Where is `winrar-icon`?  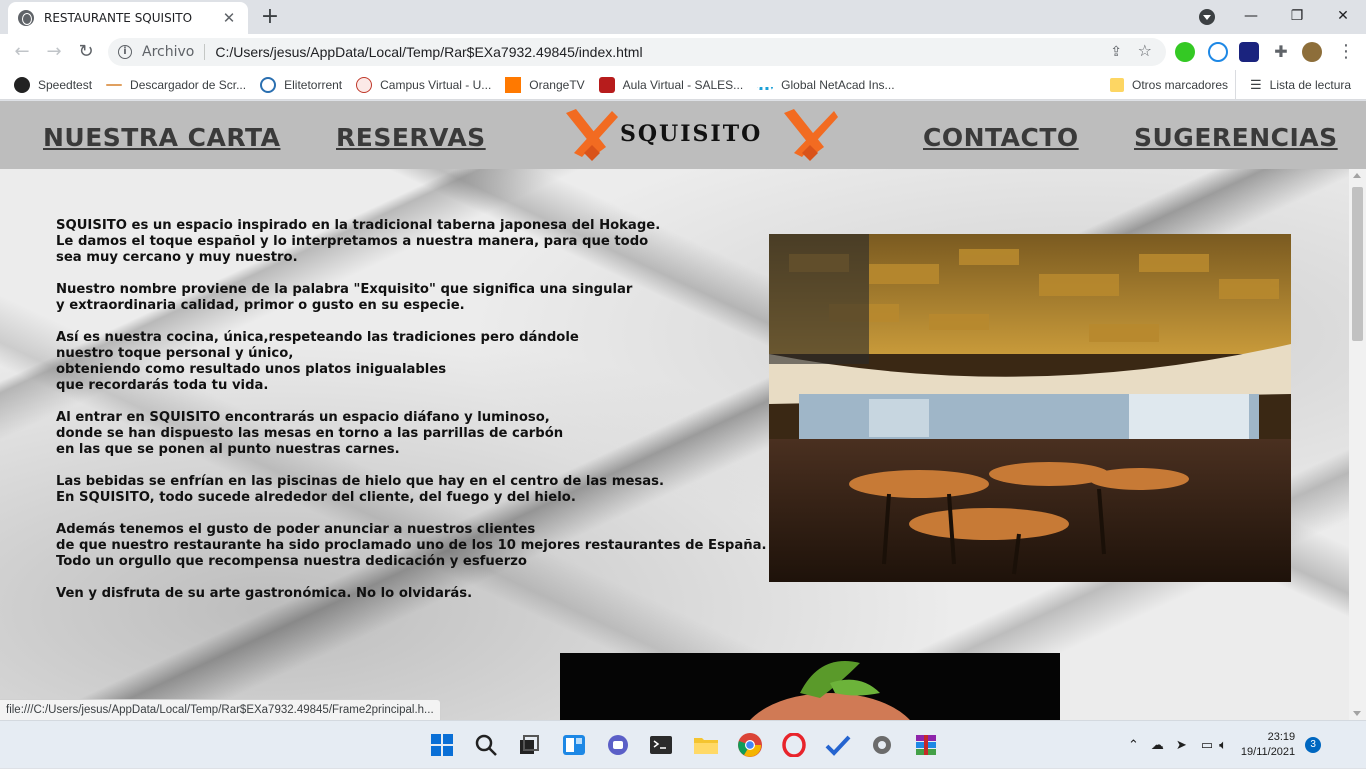 winrar-icon is located at coordinates (926, 745).